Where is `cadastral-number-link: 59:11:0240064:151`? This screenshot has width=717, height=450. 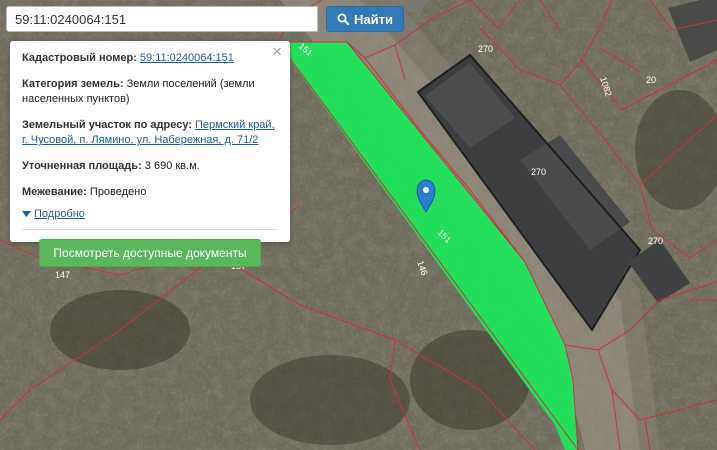 cadastral-number-link: 59:11:0240064:151 is located at coordinates (187, 58).